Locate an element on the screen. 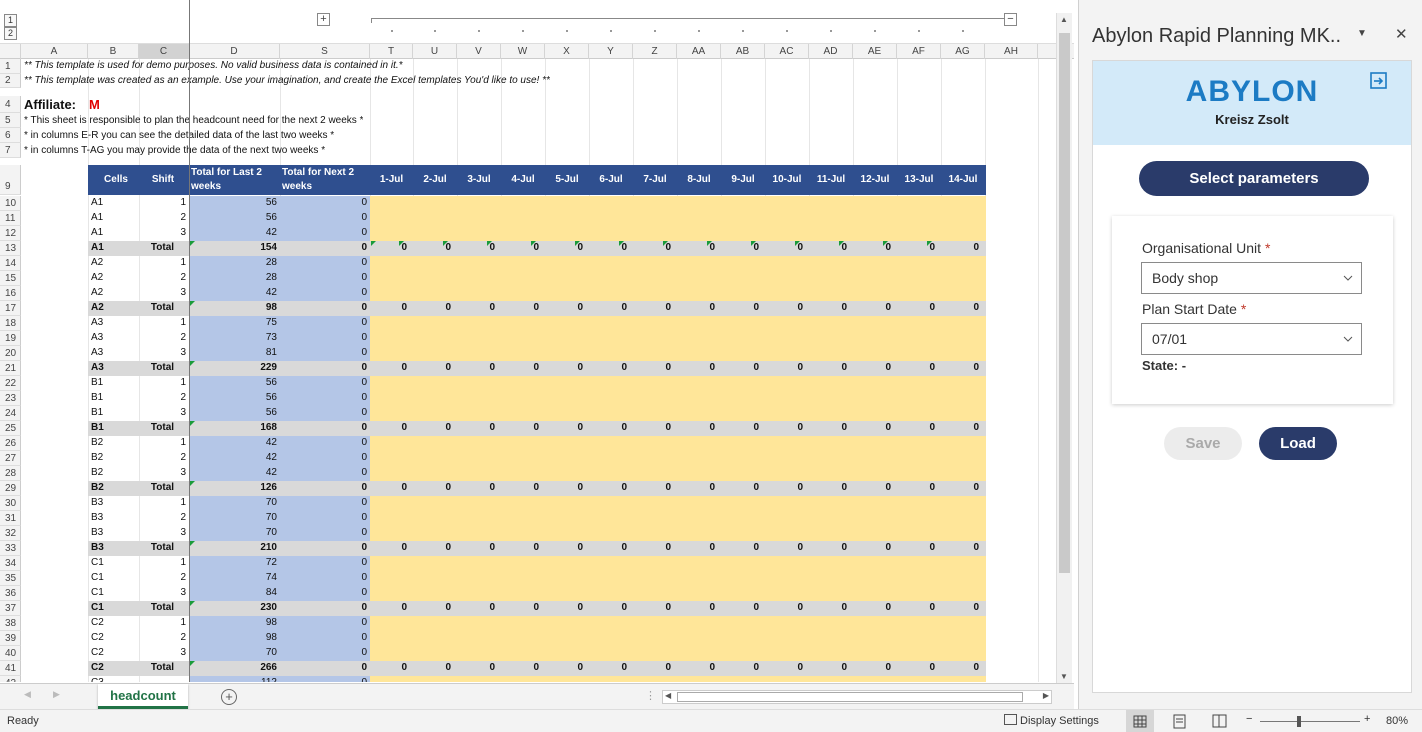  shift-value: Total is located at coordinates (162, 367).